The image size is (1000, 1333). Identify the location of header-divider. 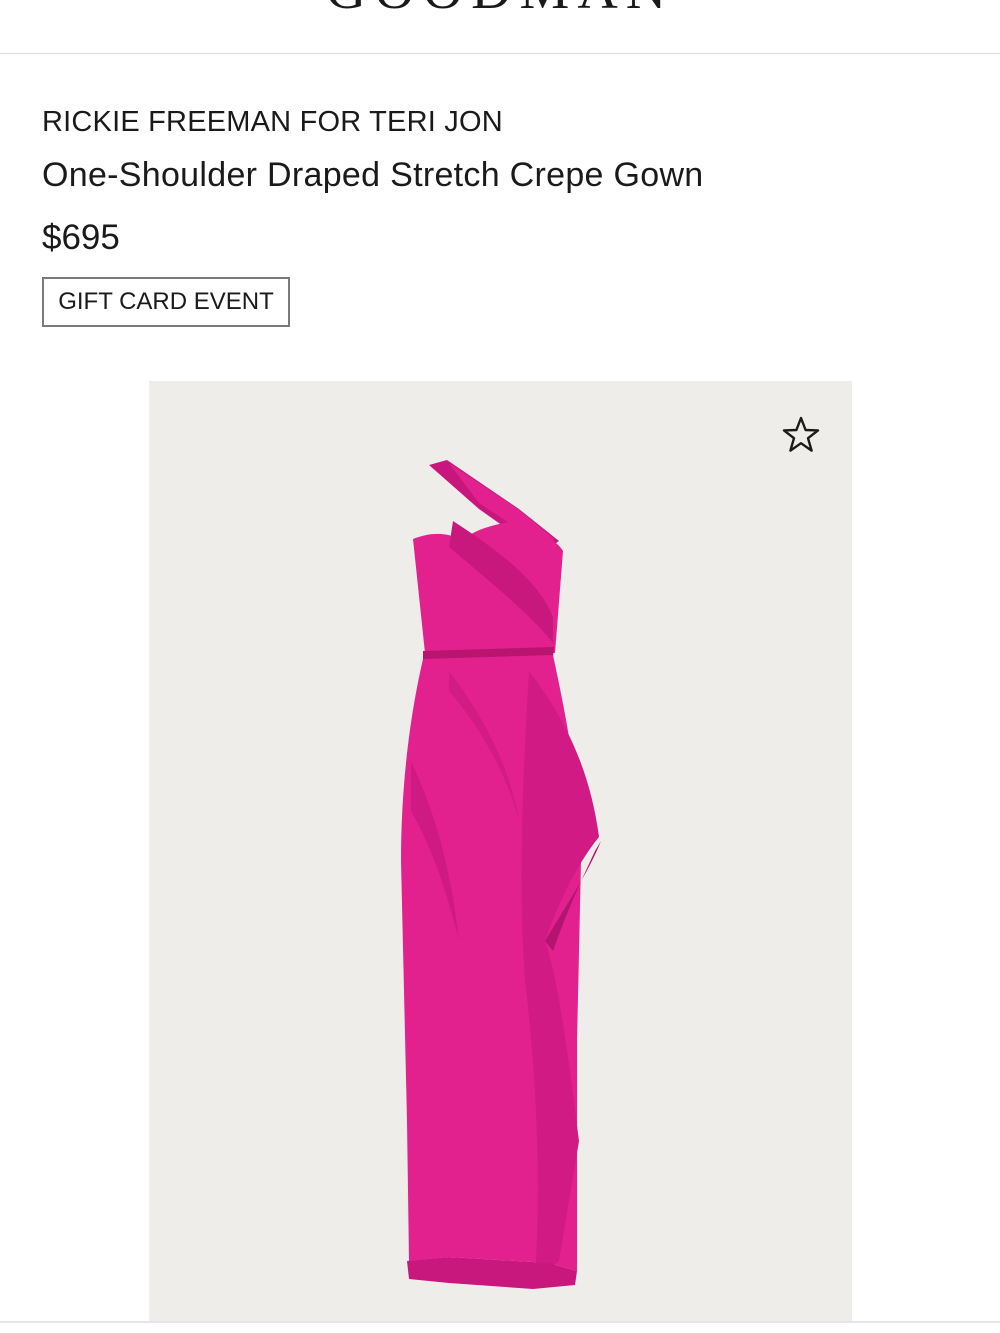
(500, 53).